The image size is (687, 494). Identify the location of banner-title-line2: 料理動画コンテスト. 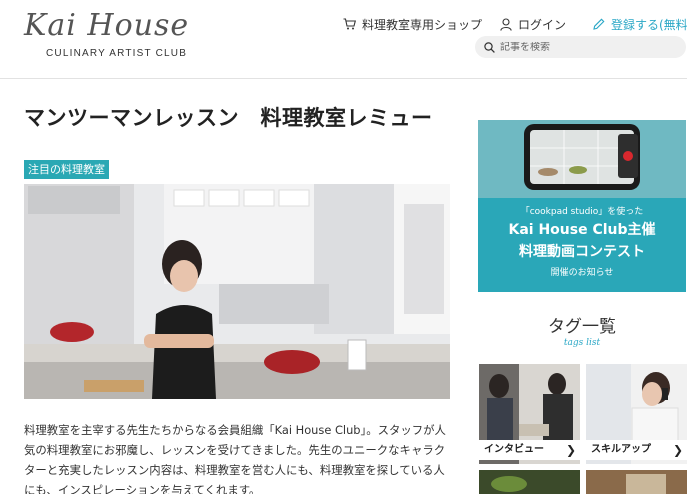
(582, 252).